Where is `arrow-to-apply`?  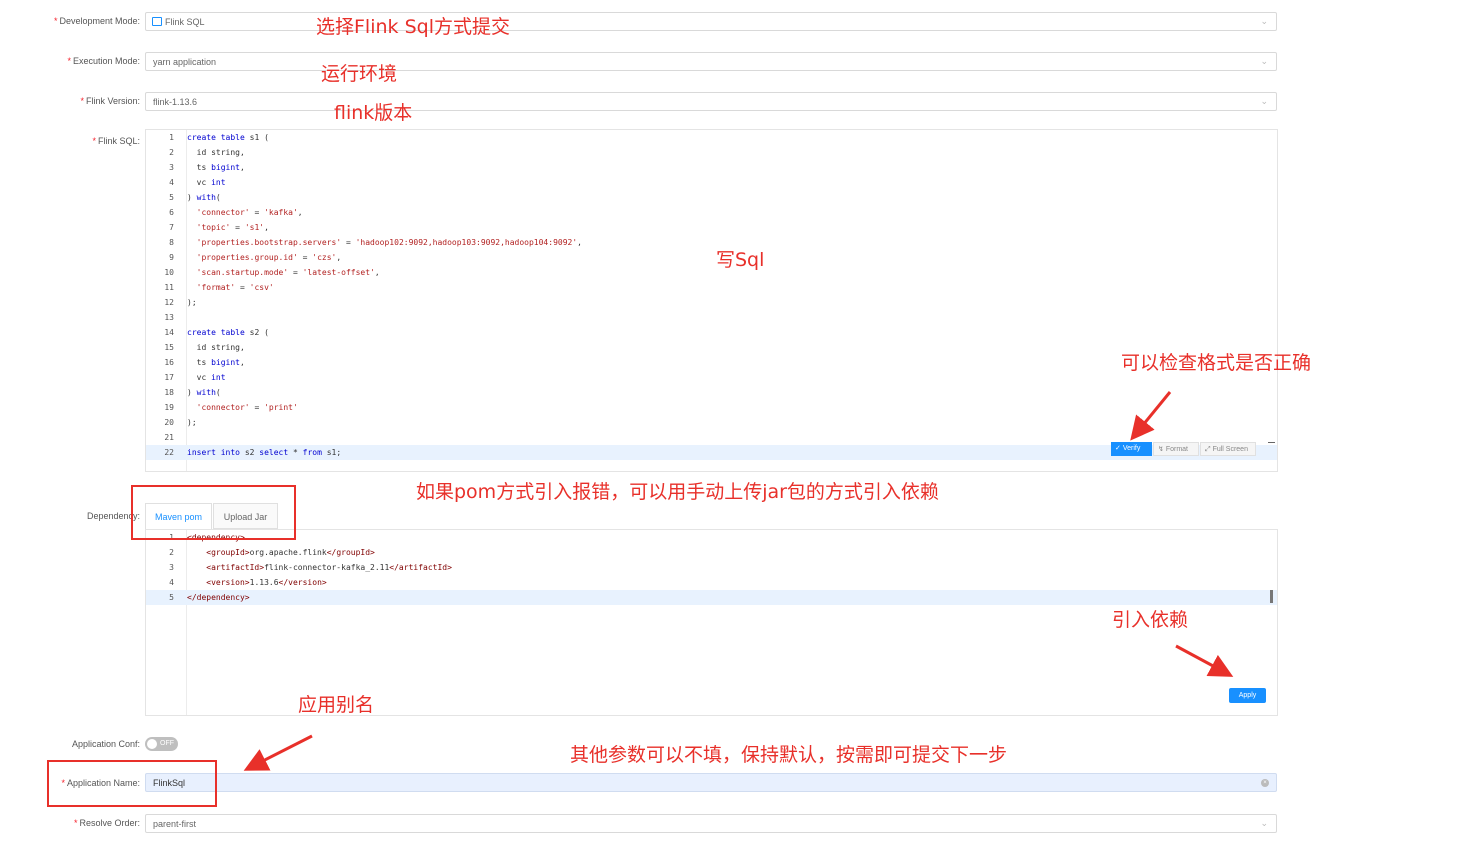 arrow-to-apply is located at coordinates (1204, 660).